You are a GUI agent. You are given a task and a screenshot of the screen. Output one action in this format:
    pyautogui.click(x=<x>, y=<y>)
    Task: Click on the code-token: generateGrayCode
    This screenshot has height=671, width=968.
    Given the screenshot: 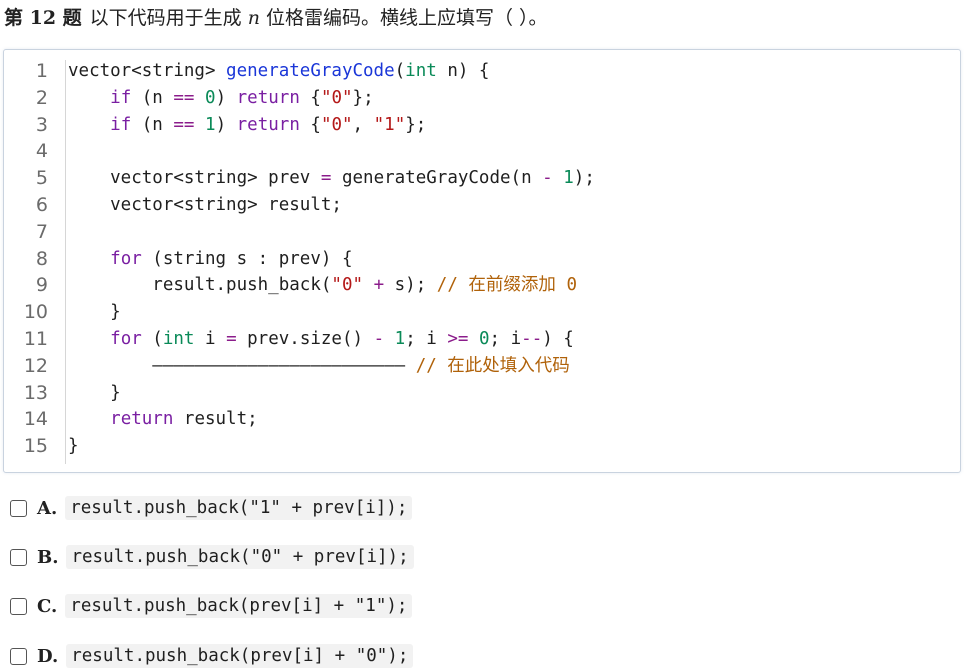 What is the action you would take?
    pyautogui.click(x=310, y=71)
    